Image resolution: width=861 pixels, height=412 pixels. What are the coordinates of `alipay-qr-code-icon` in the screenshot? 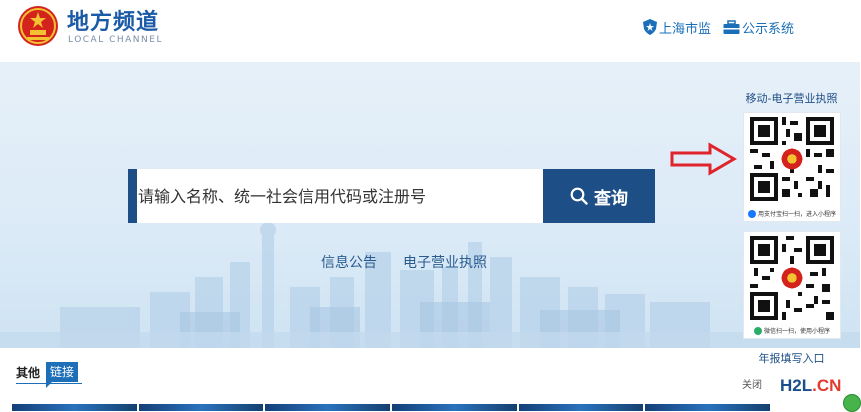 It's located at (792, 159).